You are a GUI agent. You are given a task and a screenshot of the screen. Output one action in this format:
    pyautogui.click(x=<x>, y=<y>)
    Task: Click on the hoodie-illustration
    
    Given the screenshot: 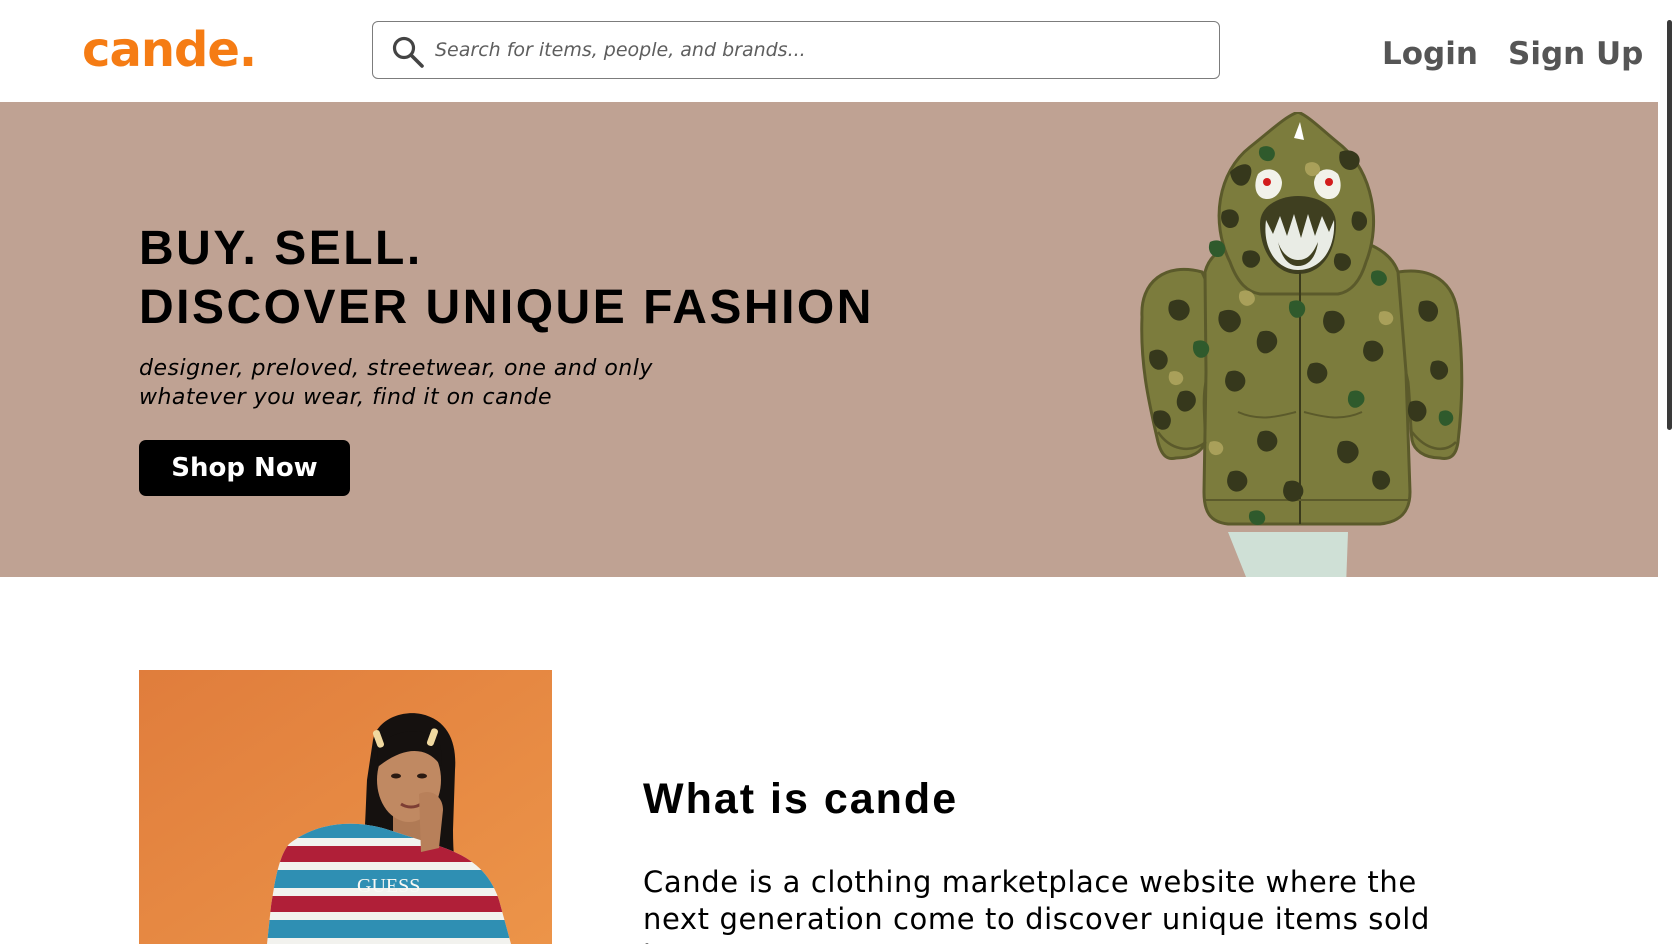 What is the action you would take?
    pyautogui.click(x=1302, y=344)
    